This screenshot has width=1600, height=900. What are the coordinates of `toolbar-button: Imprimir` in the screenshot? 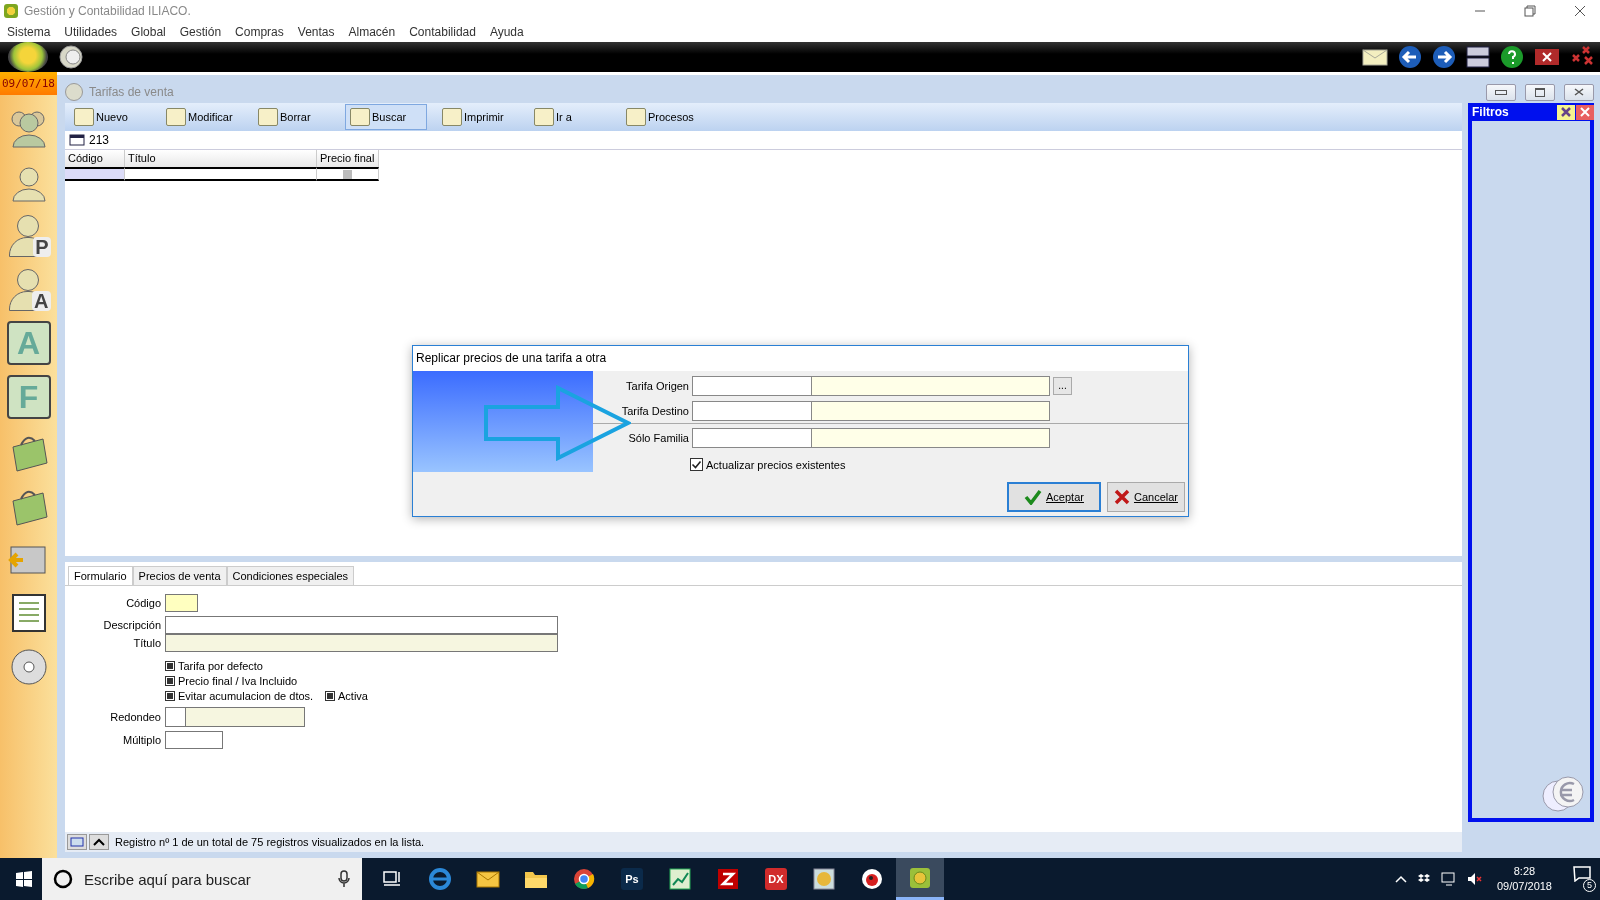 It's located at (478, 117).